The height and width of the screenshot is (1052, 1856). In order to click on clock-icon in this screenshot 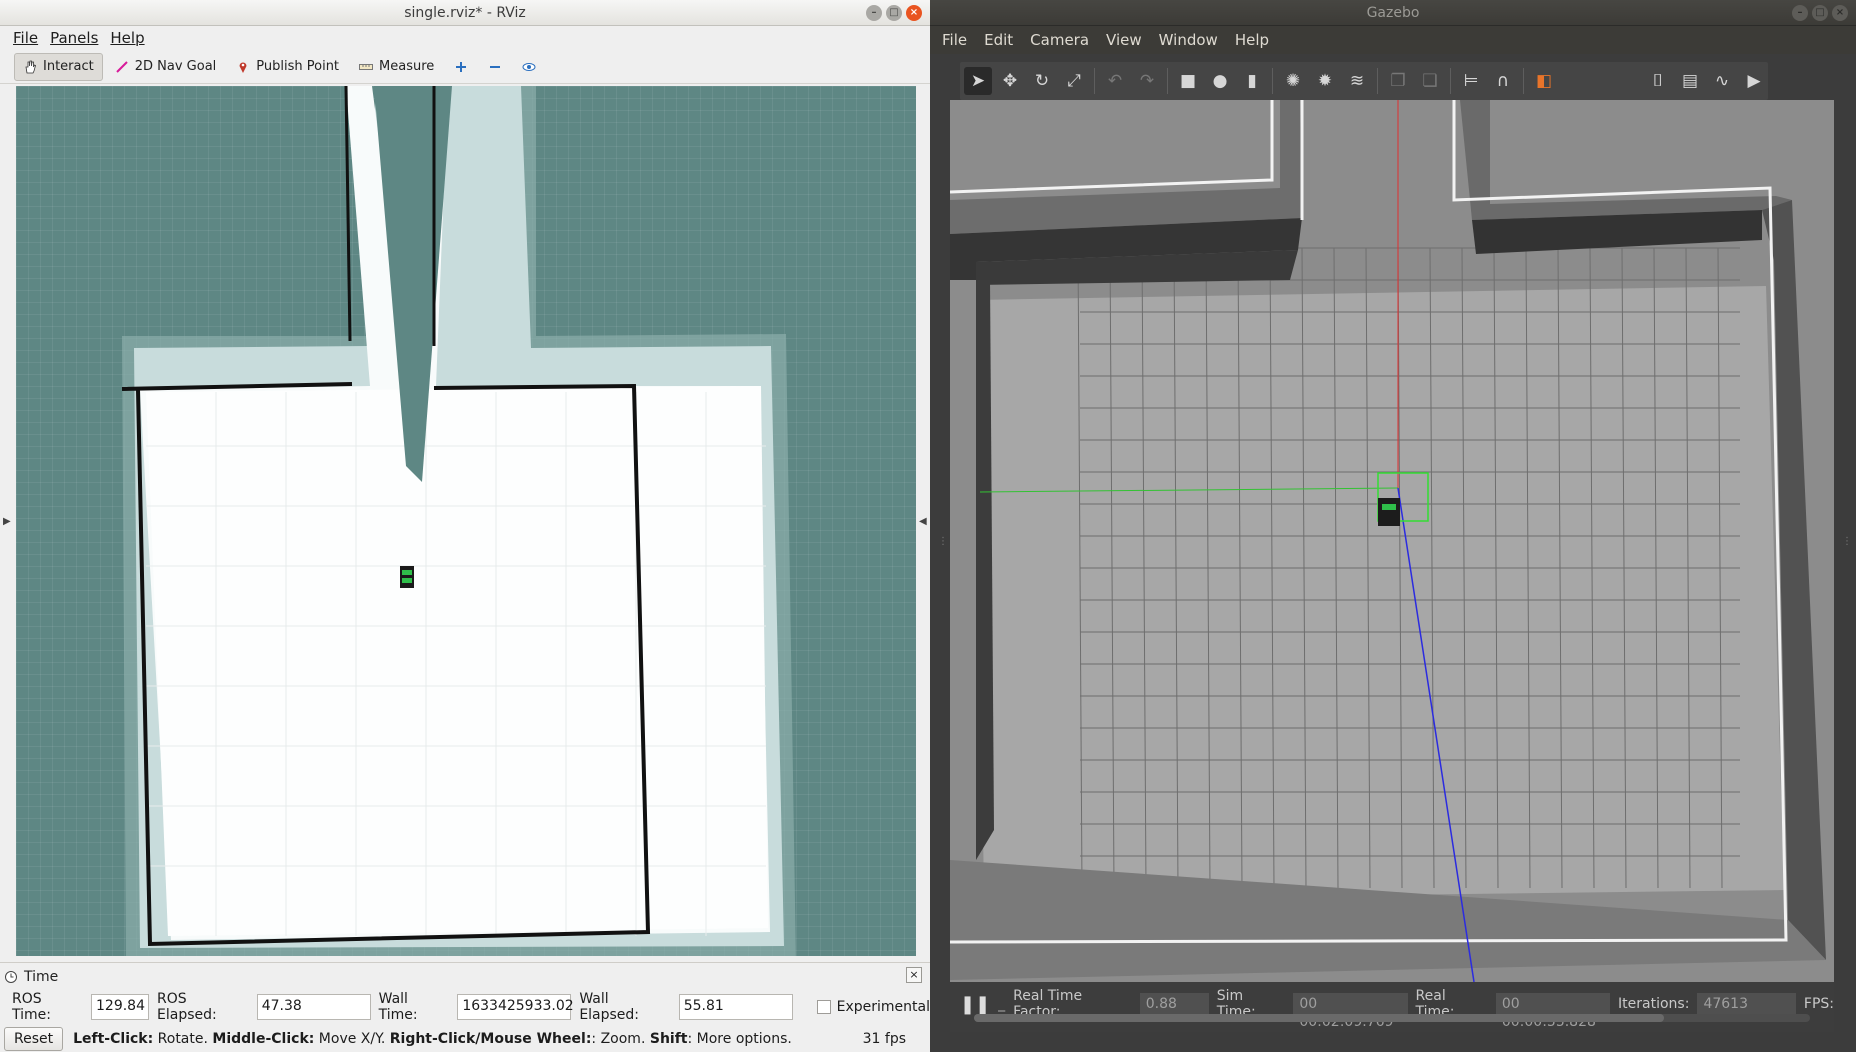, I will do `click(11, 977)`.